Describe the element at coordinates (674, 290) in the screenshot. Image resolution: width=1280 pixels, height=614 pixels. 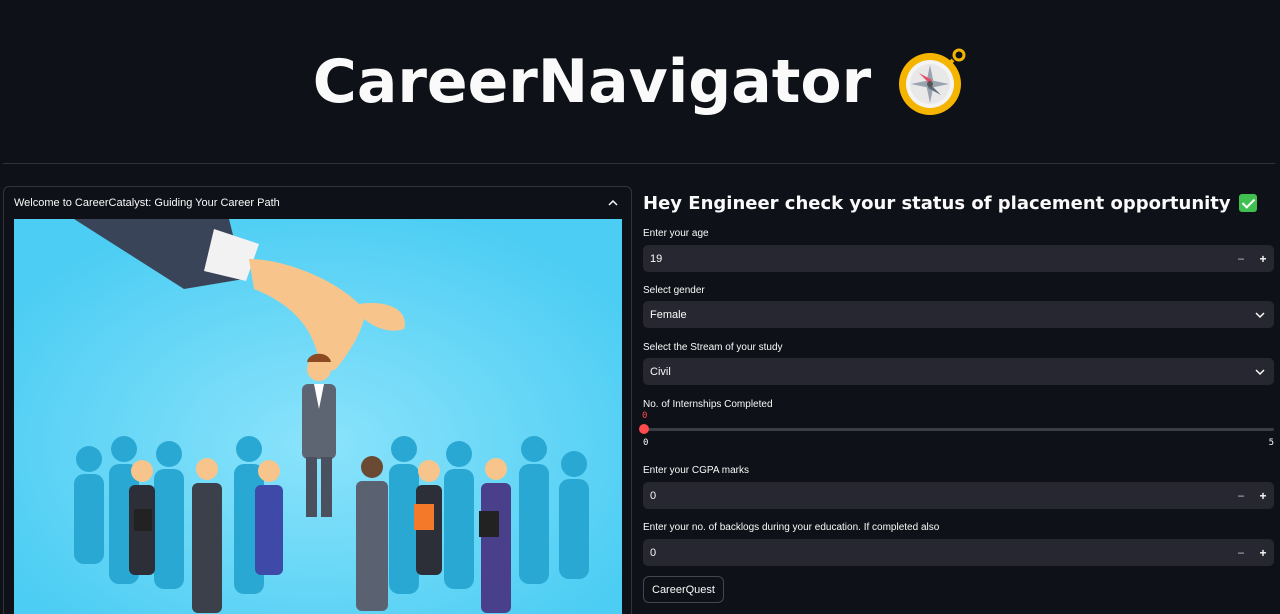
I see `gender-label: Select gender` at that location.